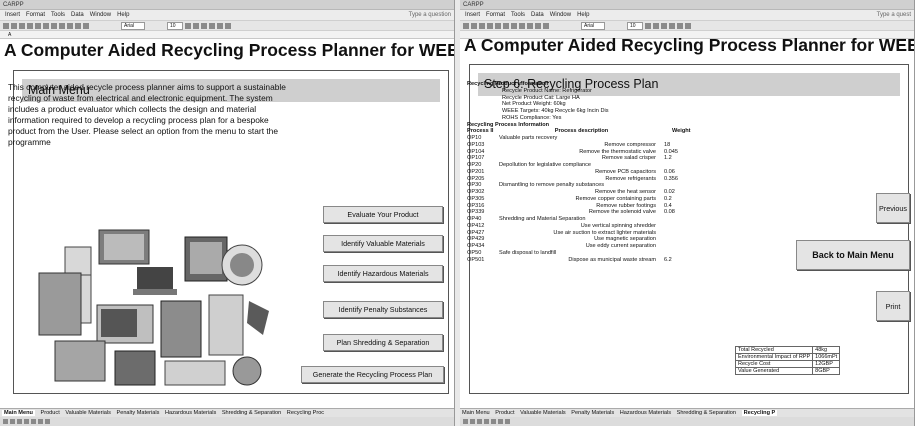 The height and width of the screenshot is (426, 915). Describe the element at coordinates (383, 243) in the screenshot. I see `identify-valuable-materials-button: Identify Valuable Materials` at that location.